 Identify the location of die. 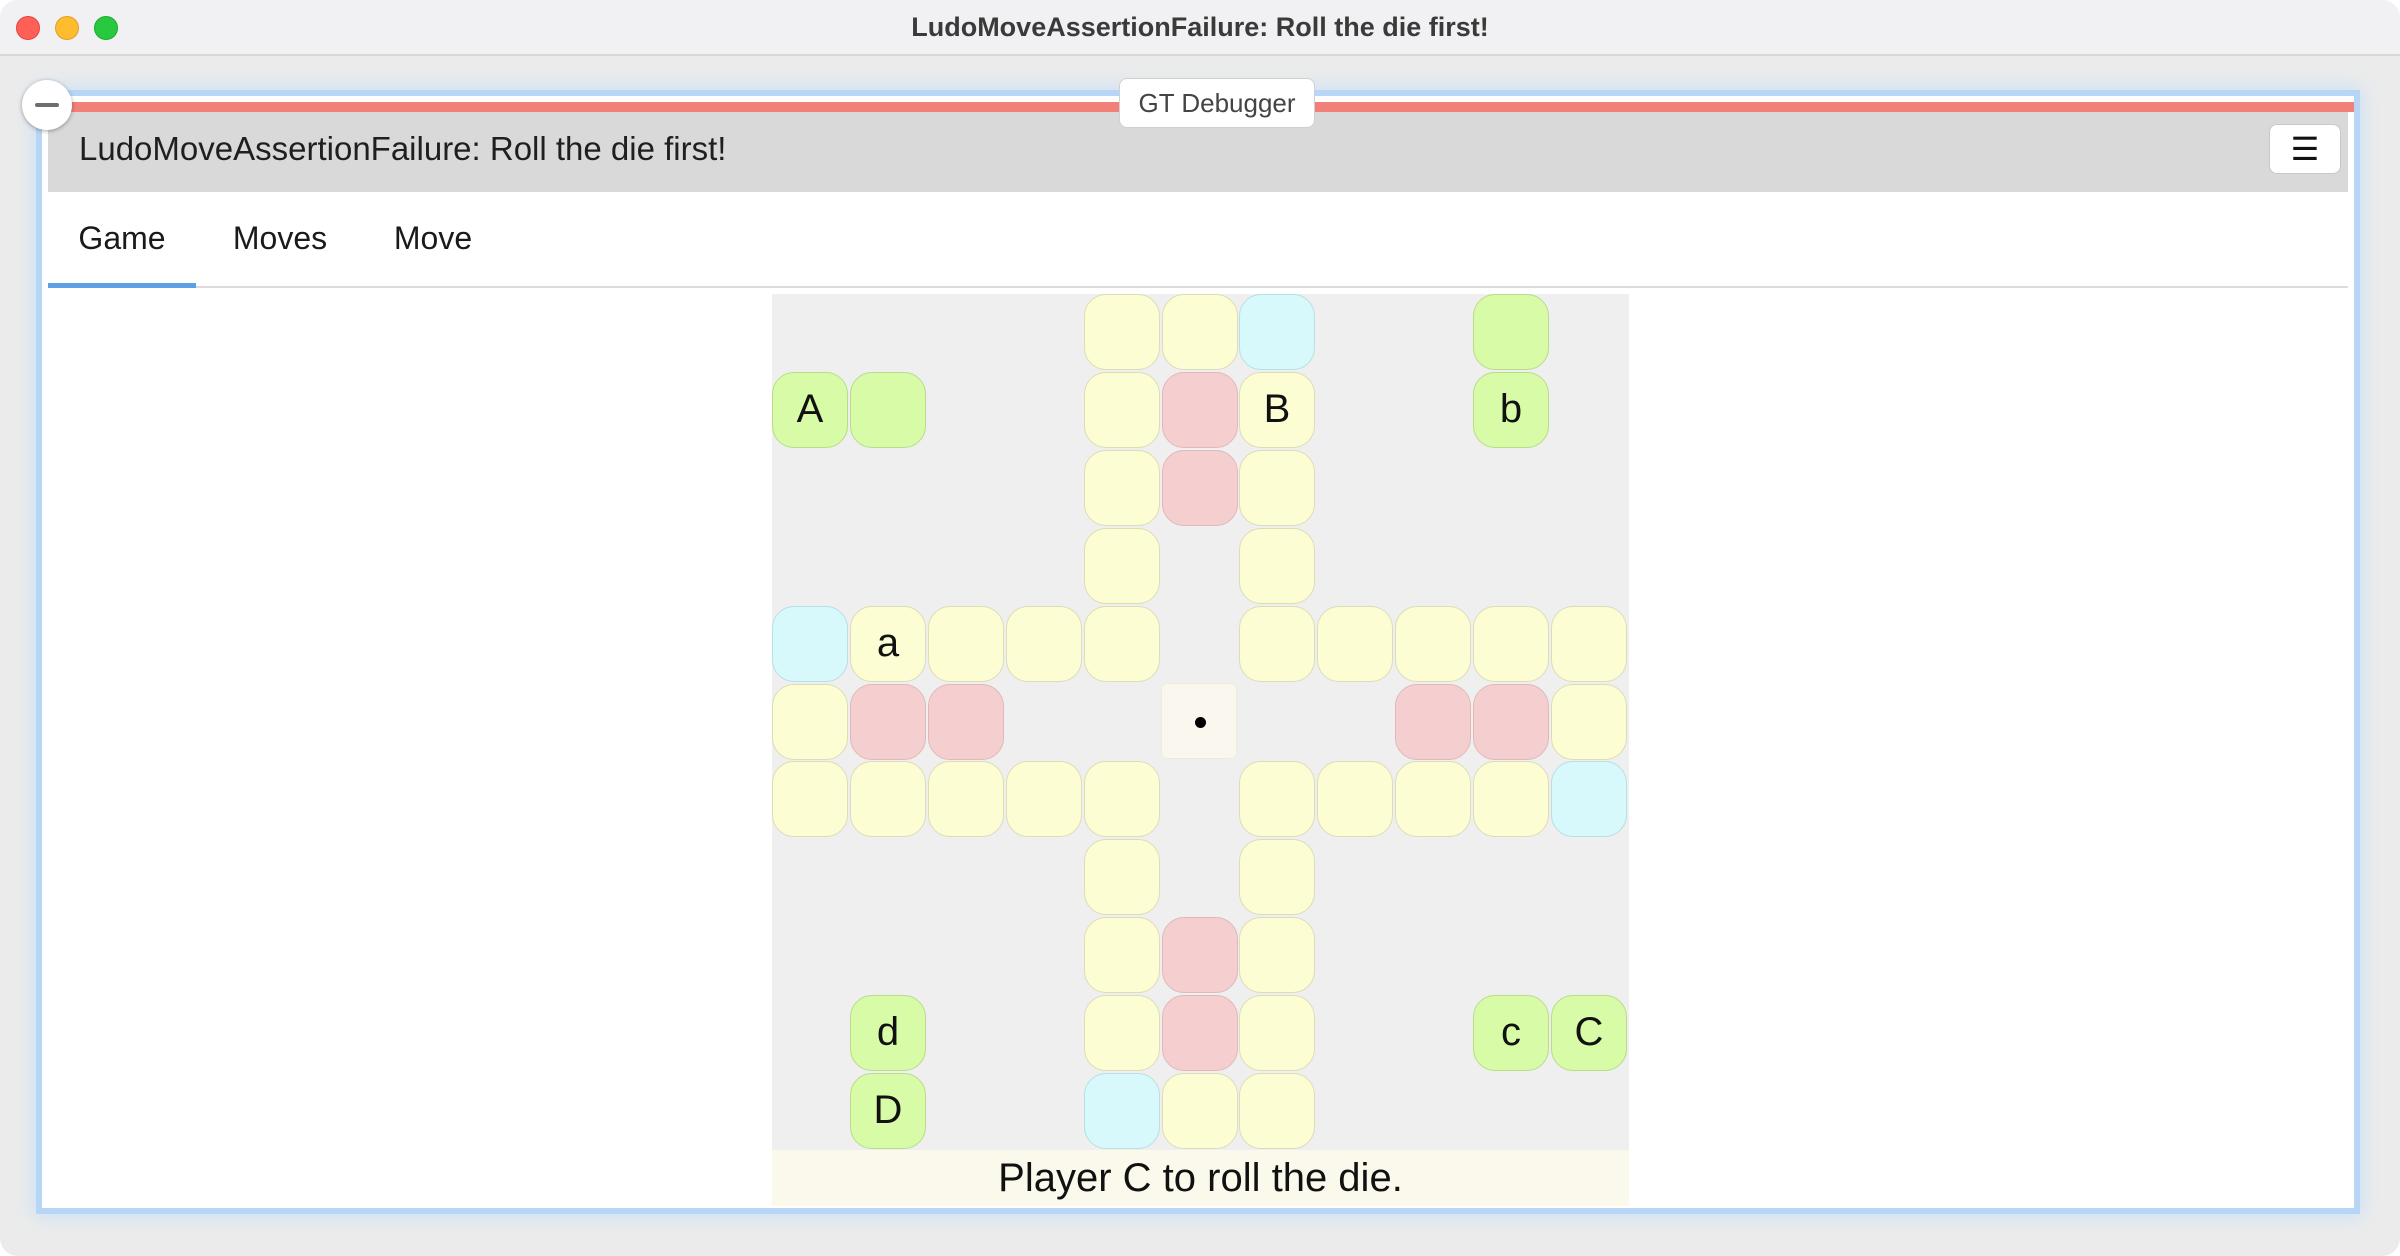
(1199, 721).